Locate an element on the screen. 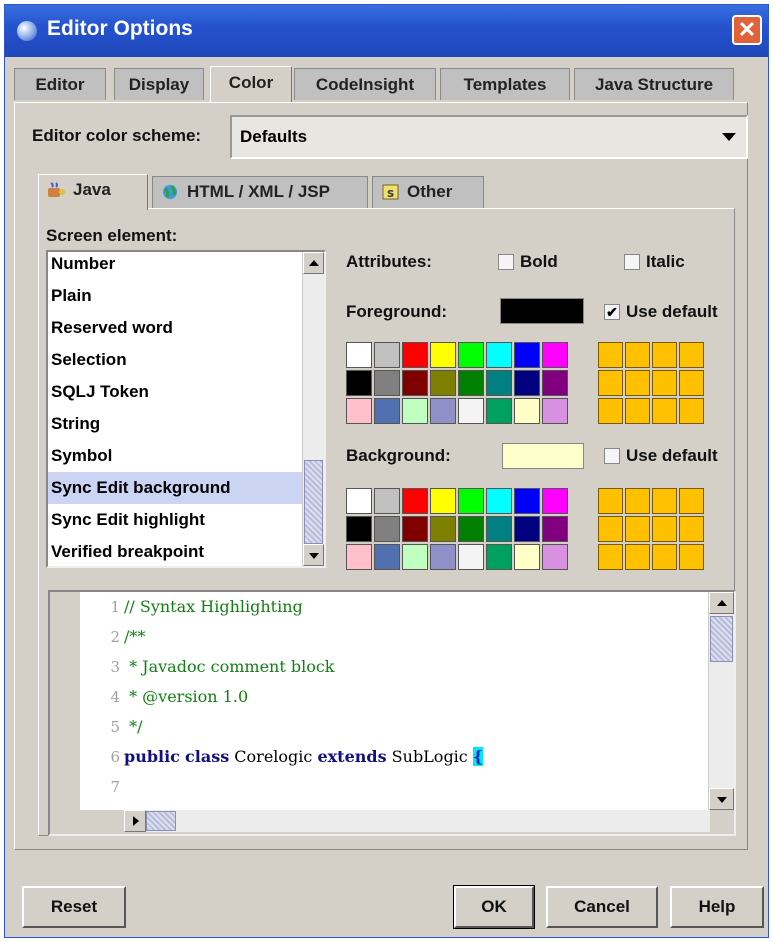  list-item: SQLJ Token is located at coordinates (175, 392).